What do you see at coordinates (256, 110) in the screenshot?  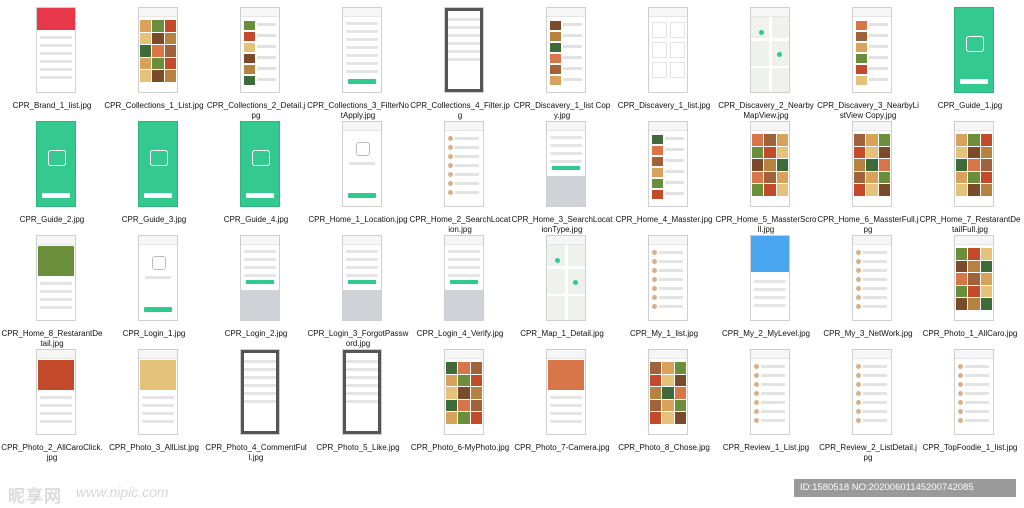 I see `file-name-label: CPR_Collections_2_Detail.jpg` at bounding box center [256, 110].